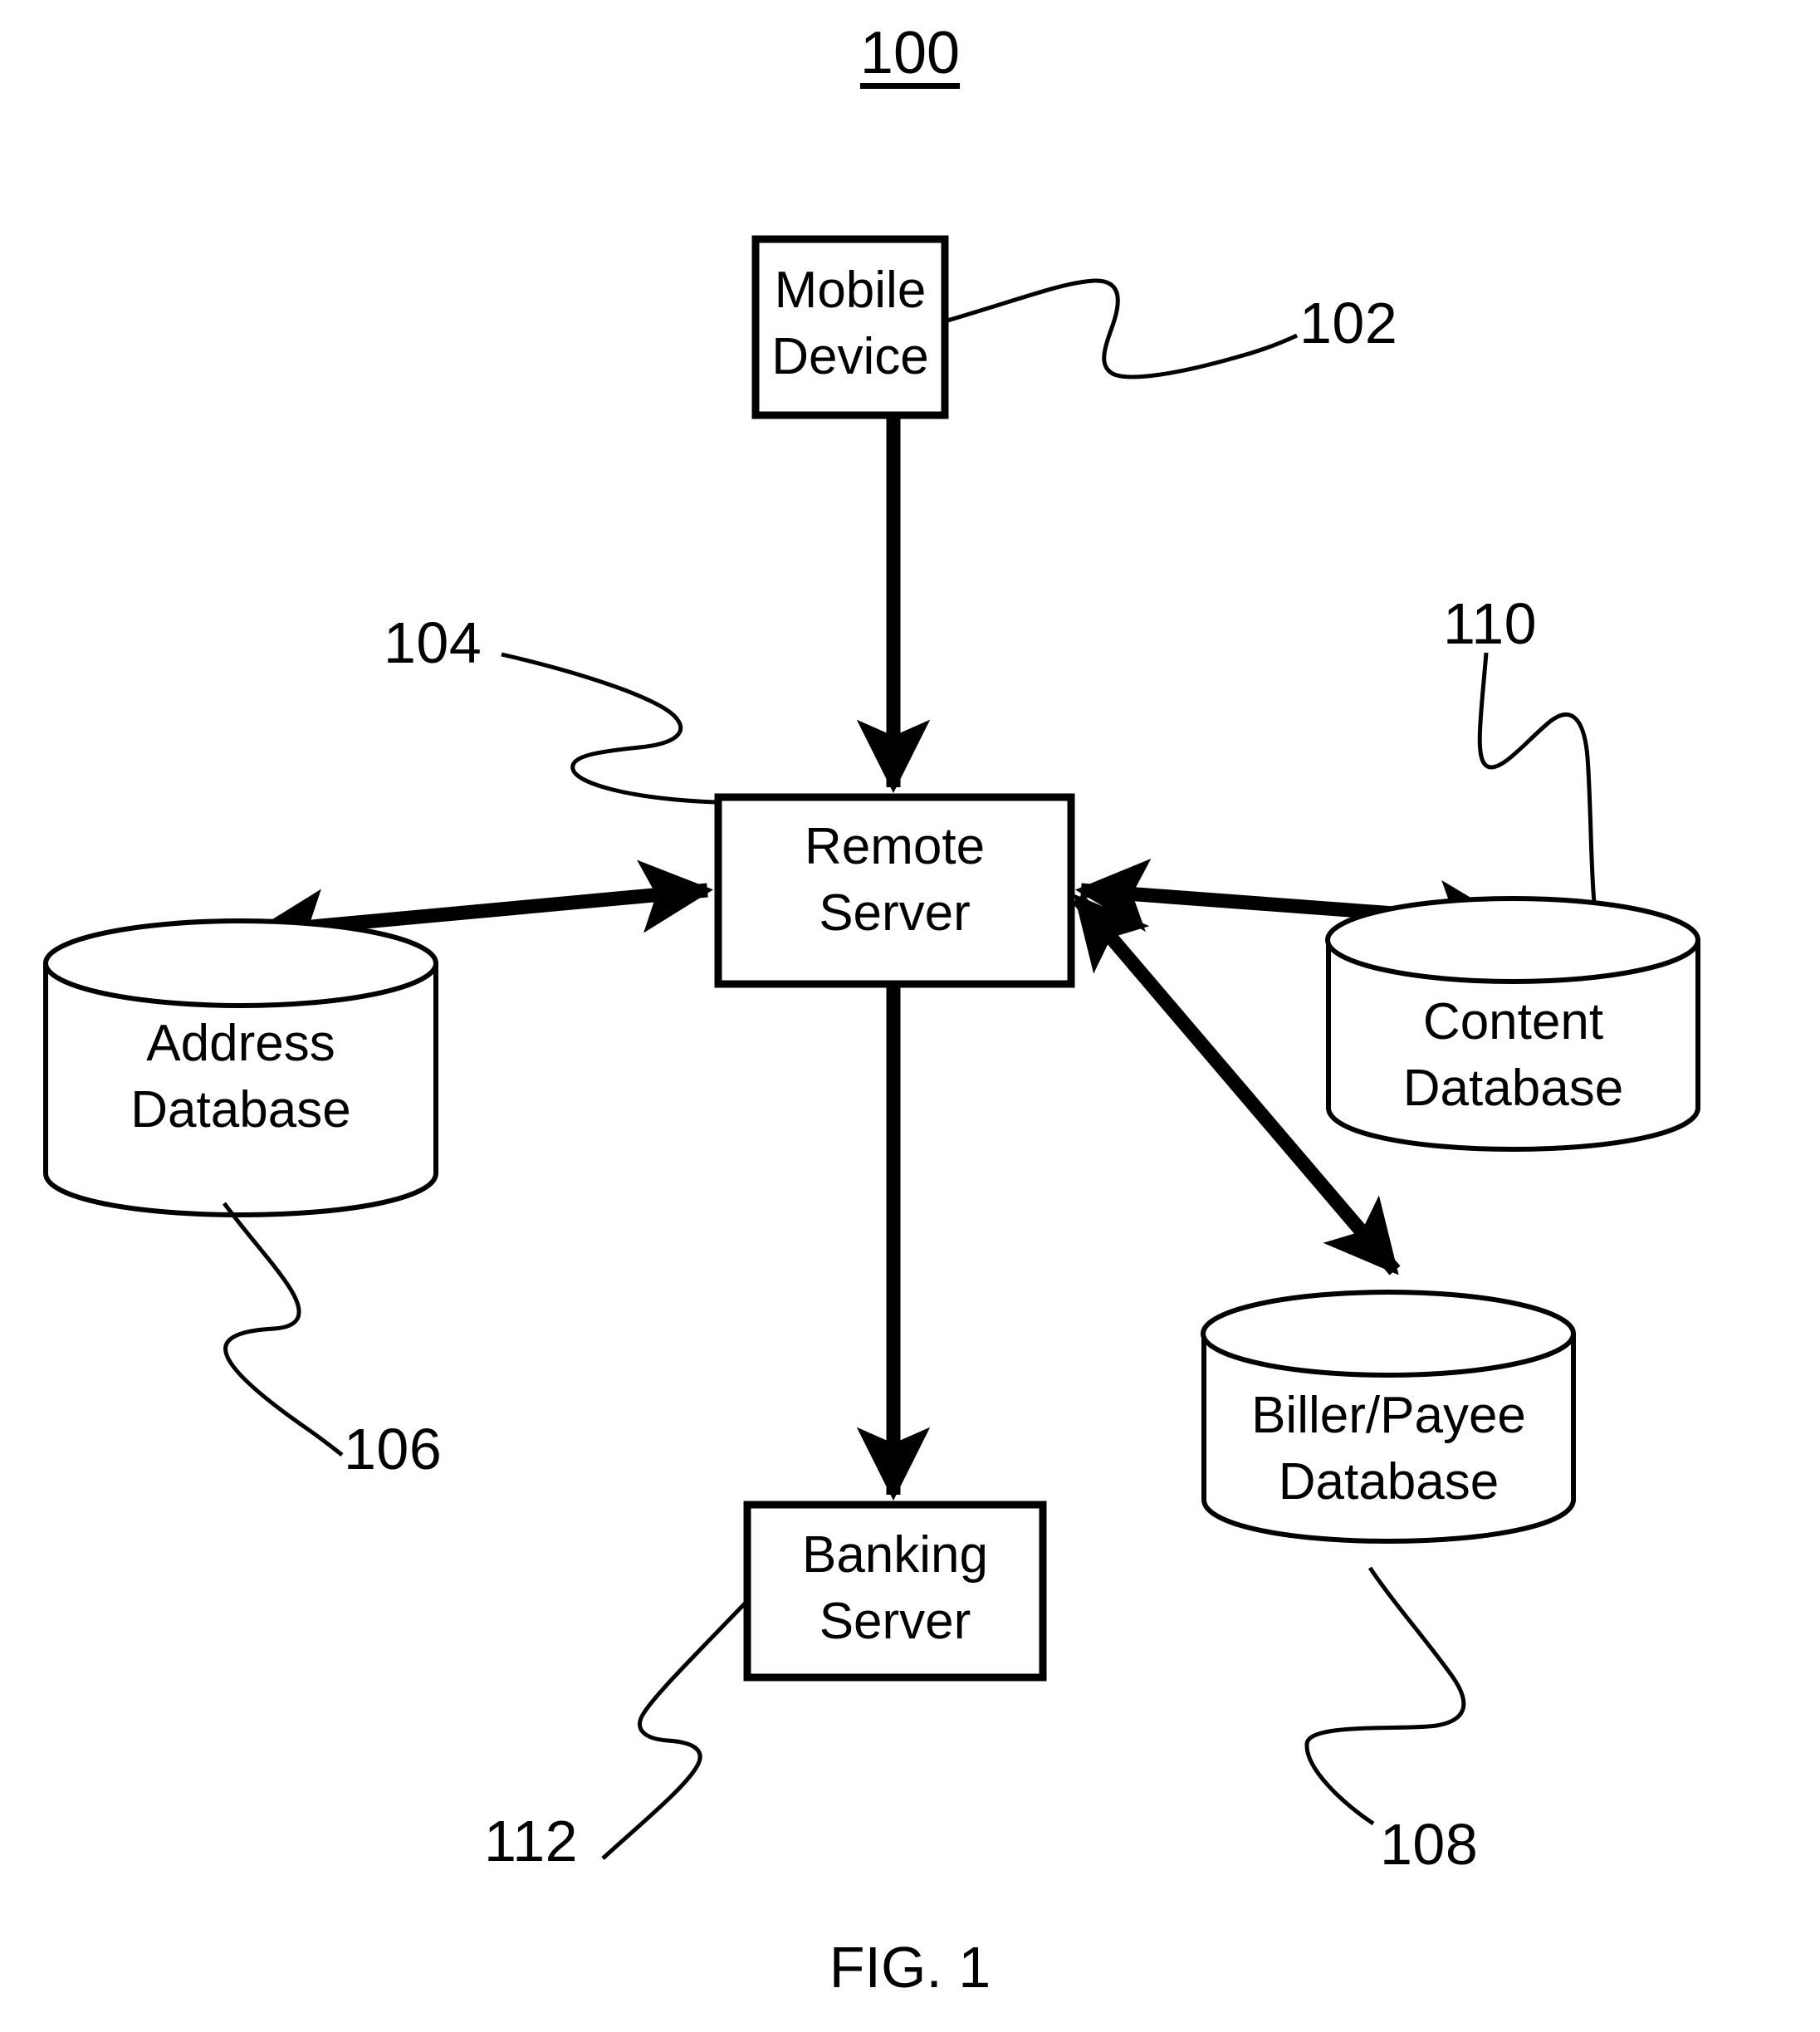  I want to click on reference-numeral-112: 112, so click(531, 1841).